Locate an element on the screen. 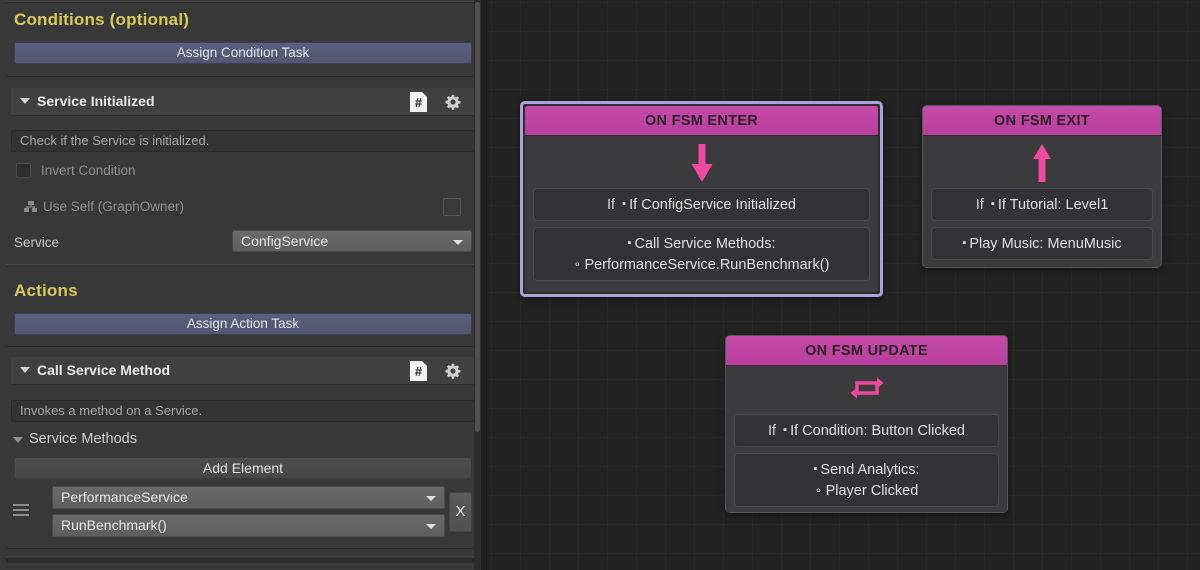 The width and height of the screenshot is (1200, 570). actions-section-title: Actions is located at coordinates (46, 290).